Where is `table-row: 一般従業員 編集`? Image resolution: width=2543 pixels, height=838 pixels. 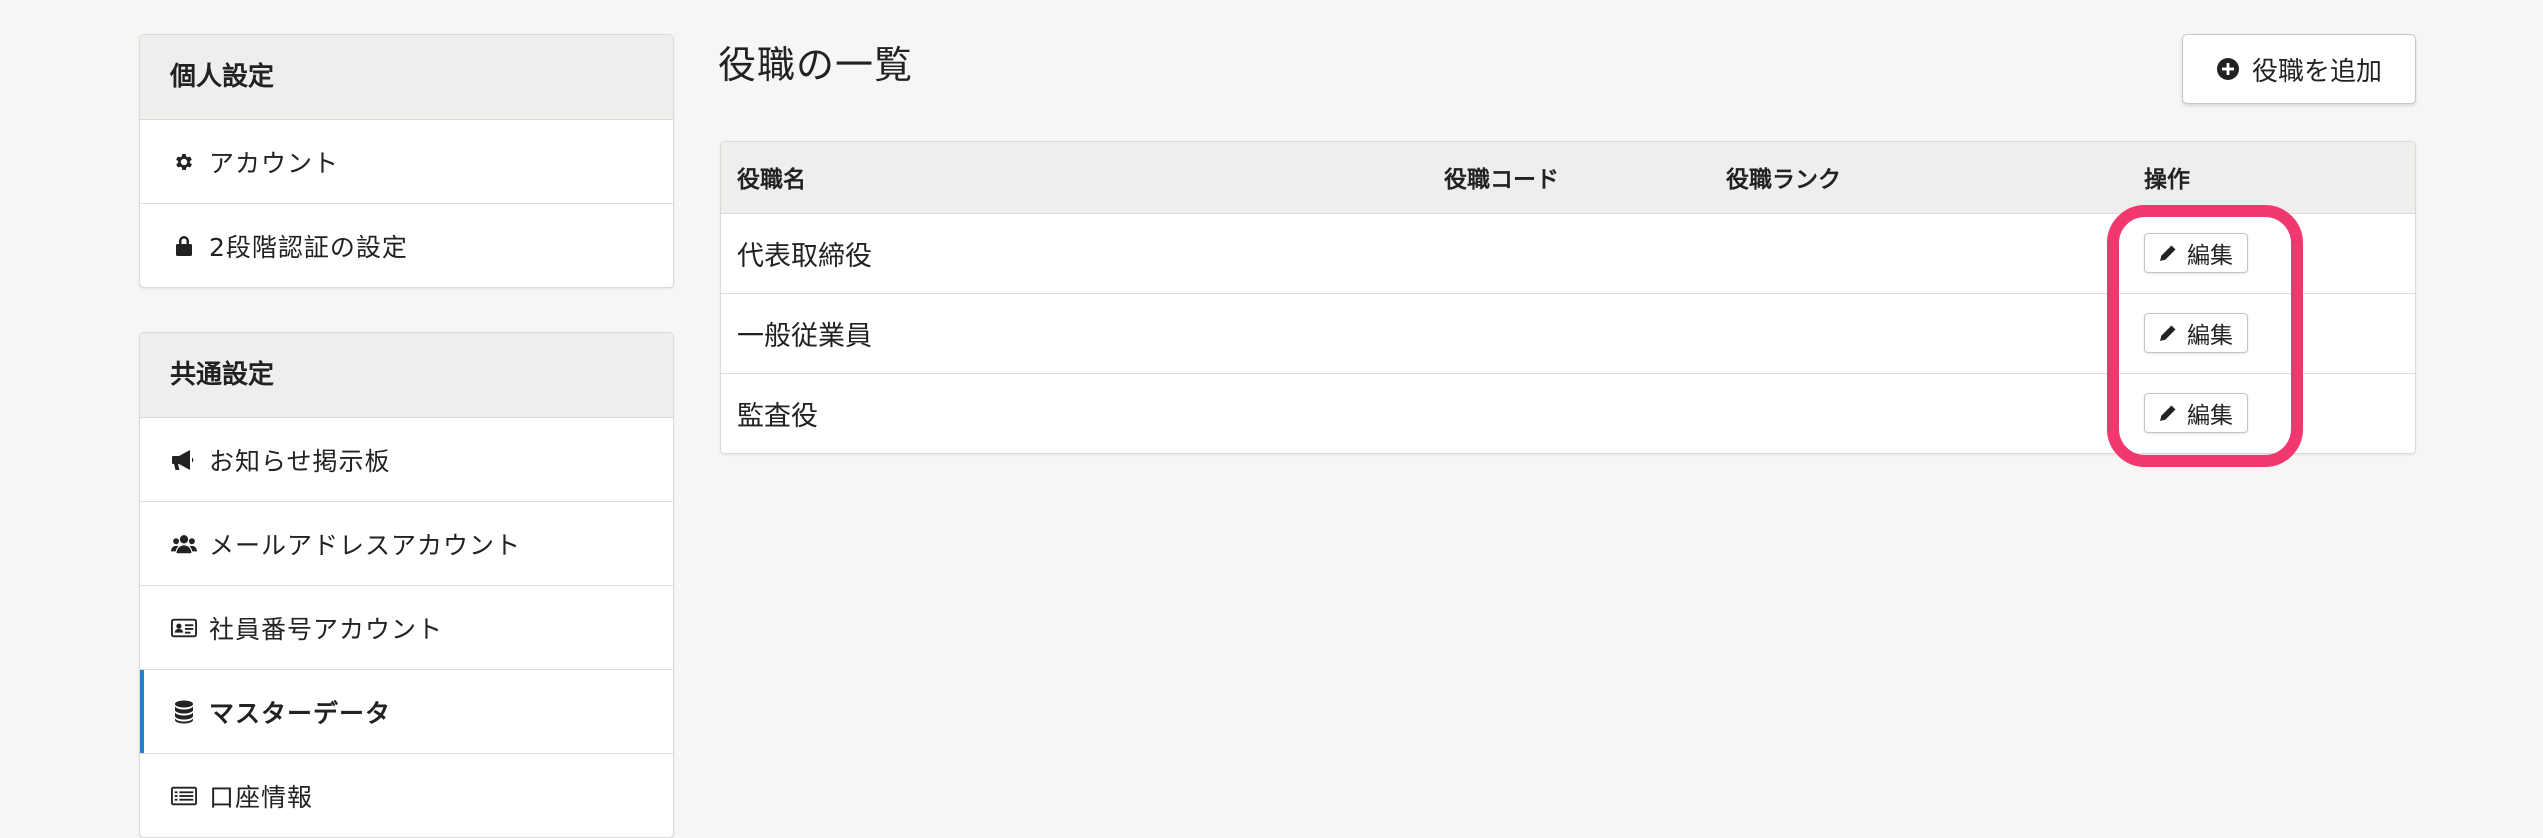
table-row: 一般従業員 編集 is located at coordinates (1568, 332).